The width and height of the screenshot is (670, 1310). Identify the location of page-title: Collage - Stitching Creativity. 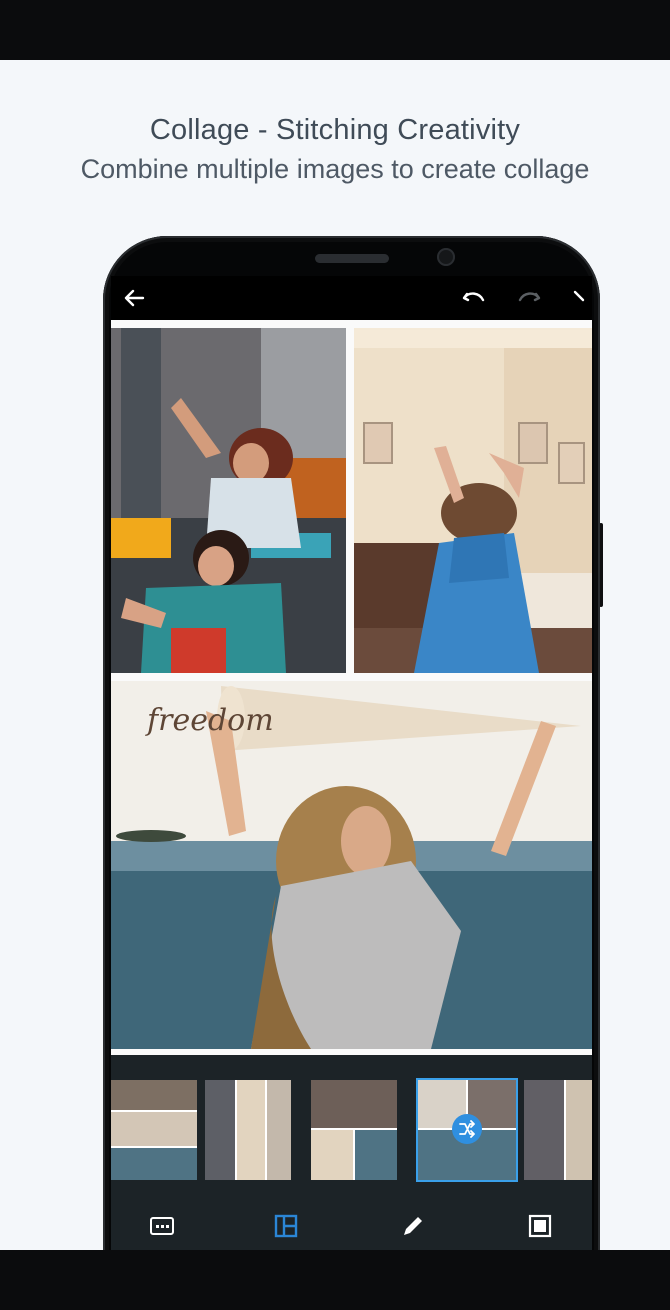
(335, 130).